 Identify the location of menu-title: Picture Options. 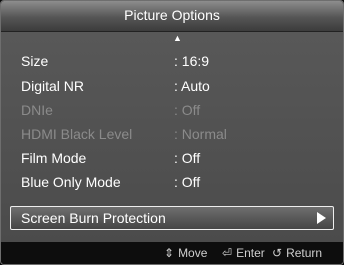
(172, 15).